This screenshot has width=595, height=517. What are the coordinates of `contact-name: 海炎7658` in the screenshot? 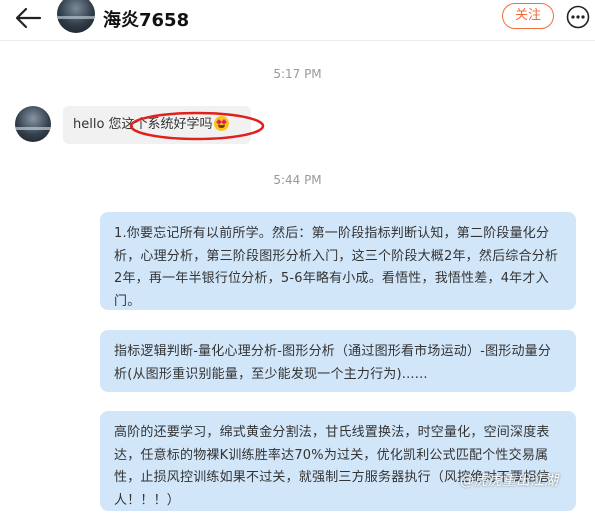 It's located at (146, 20).